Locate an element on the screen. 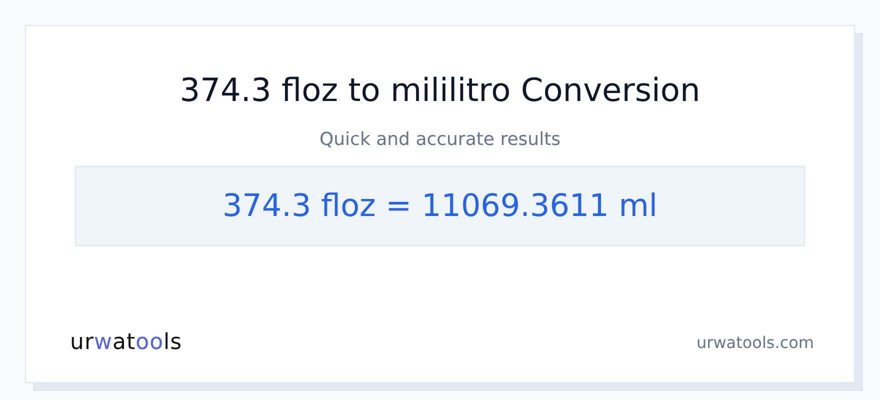 Image resolution: width=880 pixels, height=400 pixels. logo: urwatools is located at coordinates (126, 342).